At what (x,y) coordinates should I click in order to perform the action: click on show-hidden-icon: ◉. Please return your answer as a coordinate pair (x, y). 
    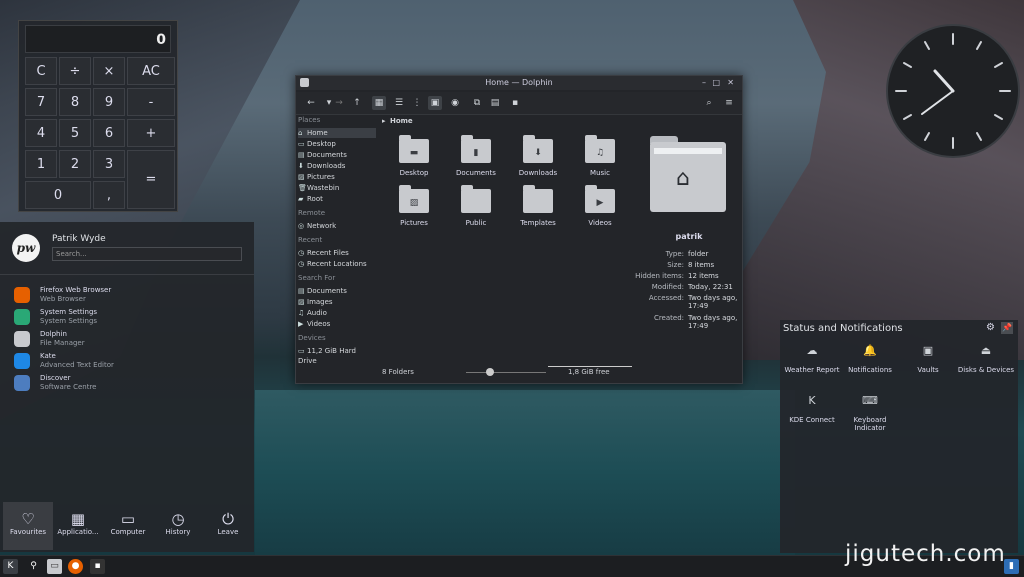
    Looking at the image, I should click on (455, 103).